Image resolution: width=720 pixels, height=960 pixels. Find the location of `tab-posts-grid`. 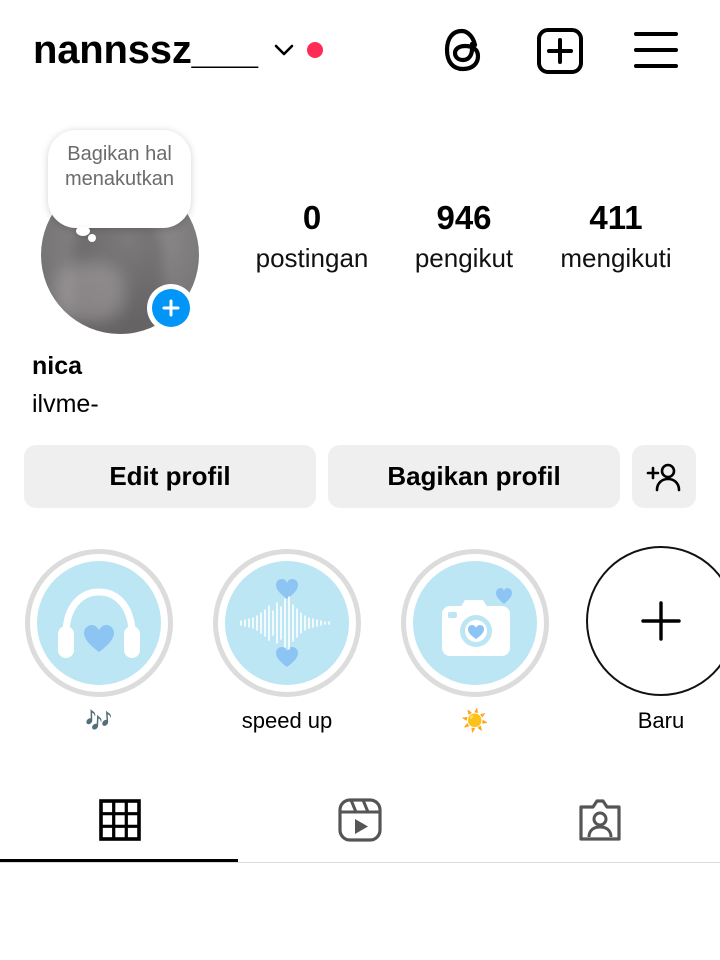

tab-posts-grid is located at coordinates (120, 820).